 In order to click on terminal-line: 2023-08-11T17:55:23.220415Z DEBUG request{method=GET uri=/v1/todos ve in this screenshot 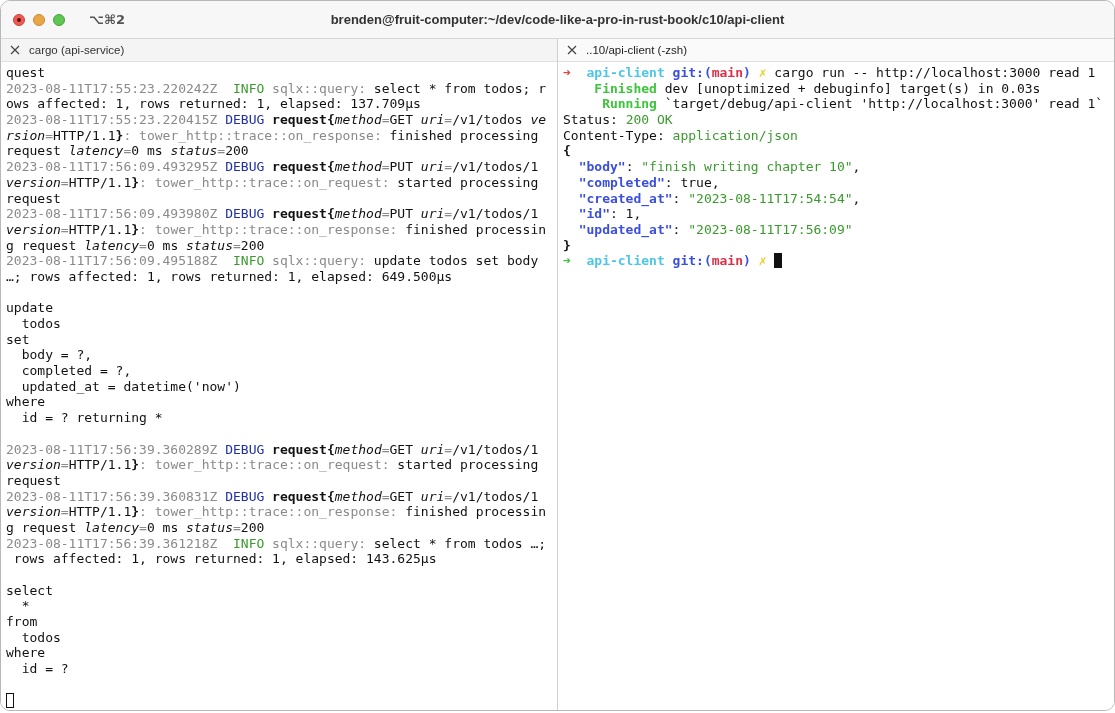, I will do `click(276, 120)`.